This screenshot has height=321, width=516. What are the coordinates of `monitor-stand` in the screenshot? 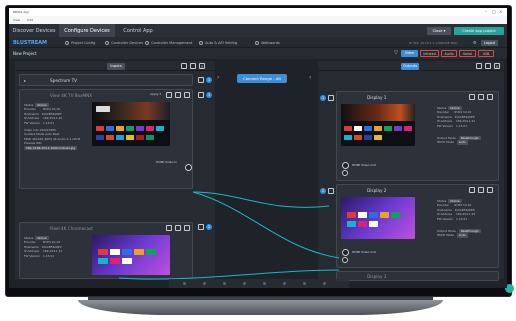 It's located at (260, 307).